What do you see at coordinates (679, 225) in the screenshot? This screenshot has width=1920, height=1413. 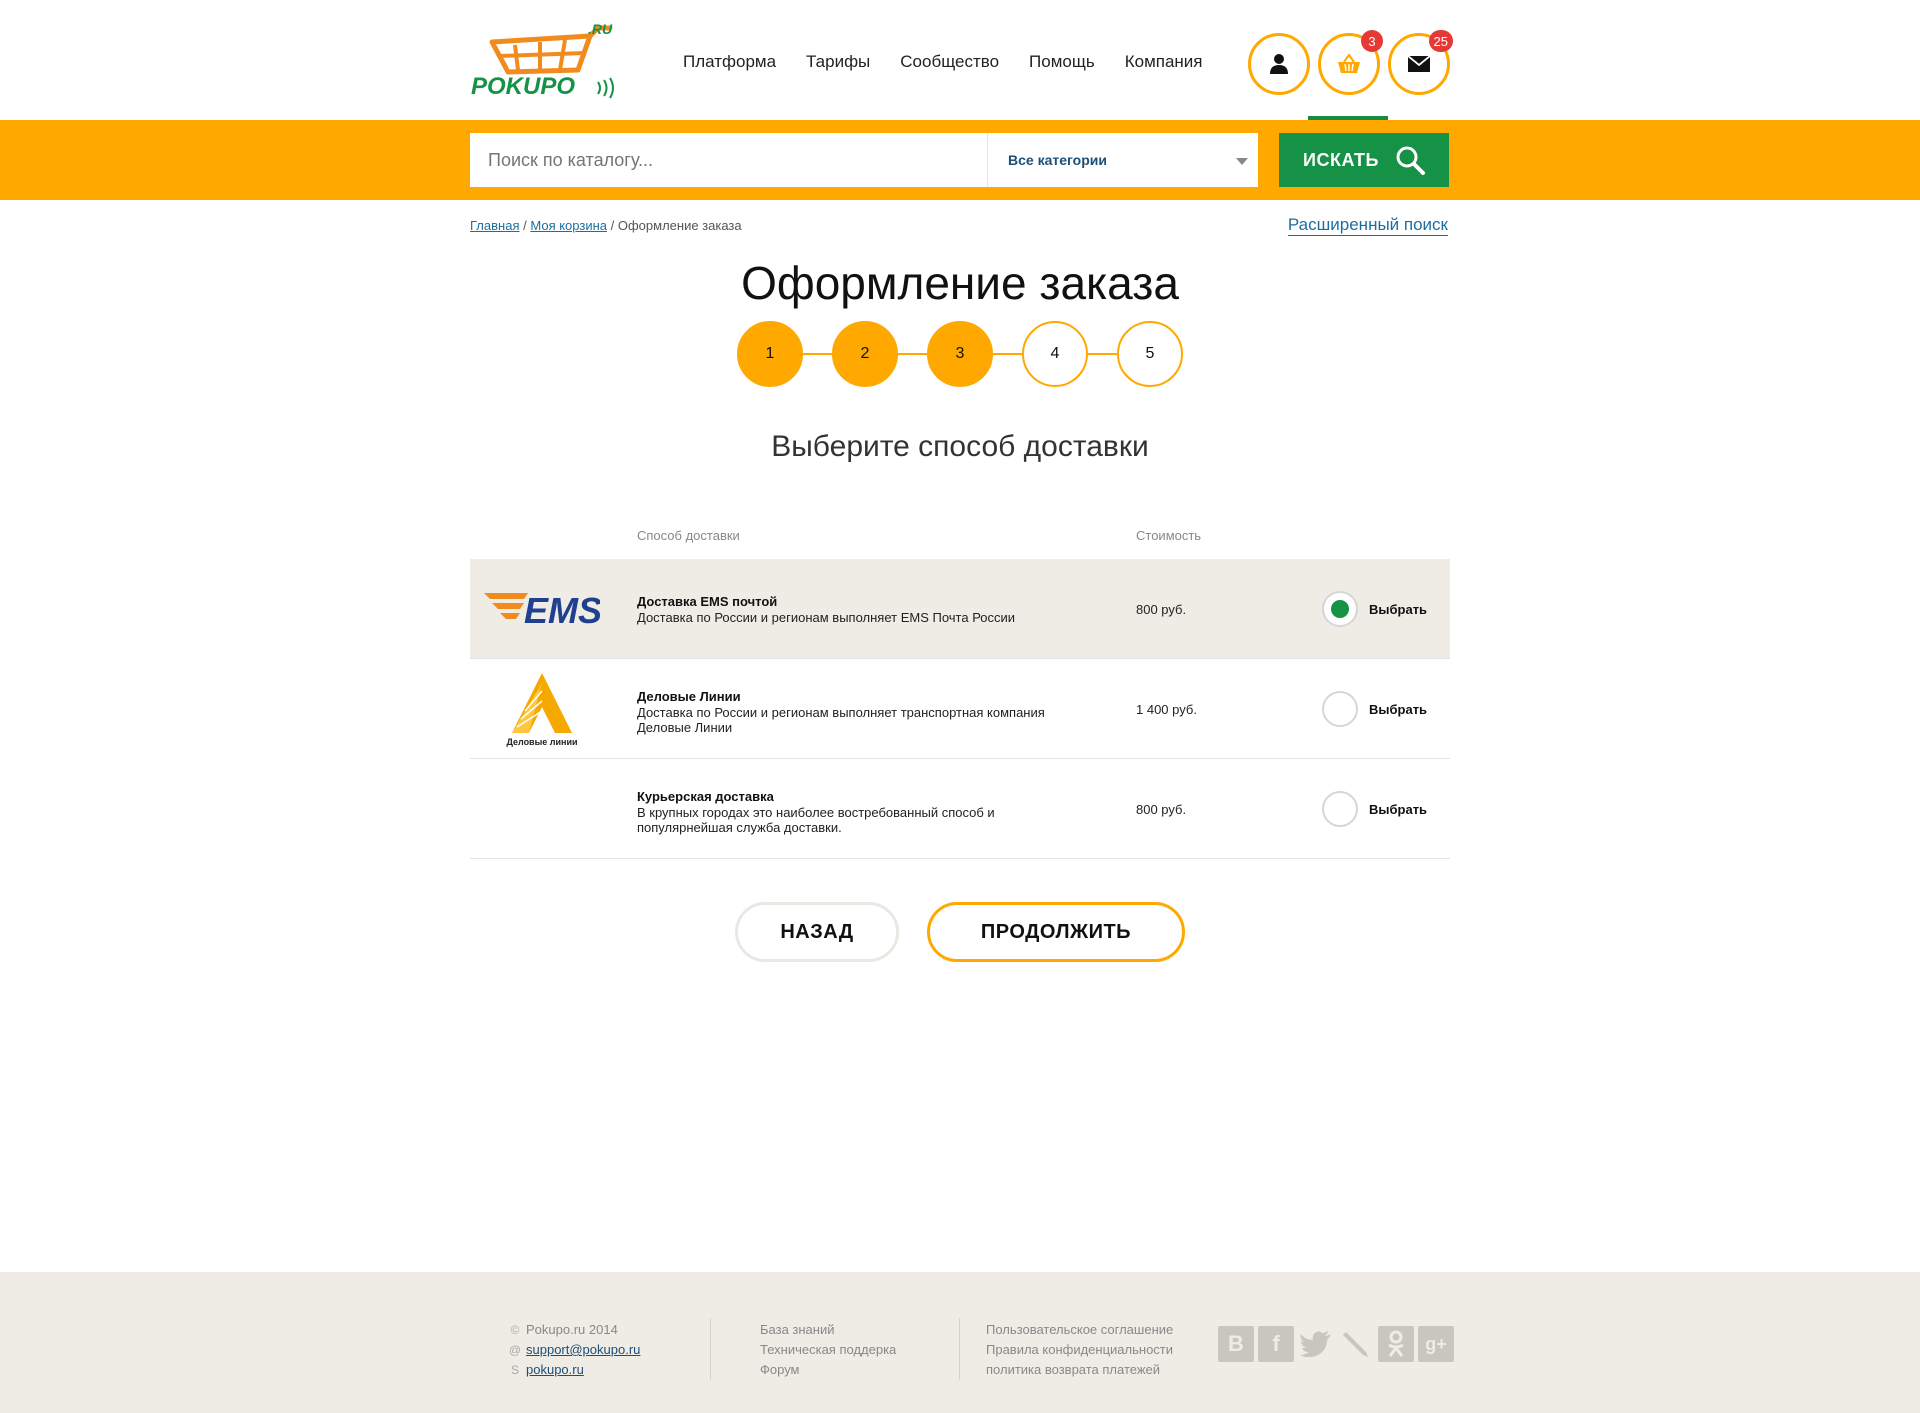 I see `breadcrumb-current: Оформление заказа` at bounding box center [679, 225].